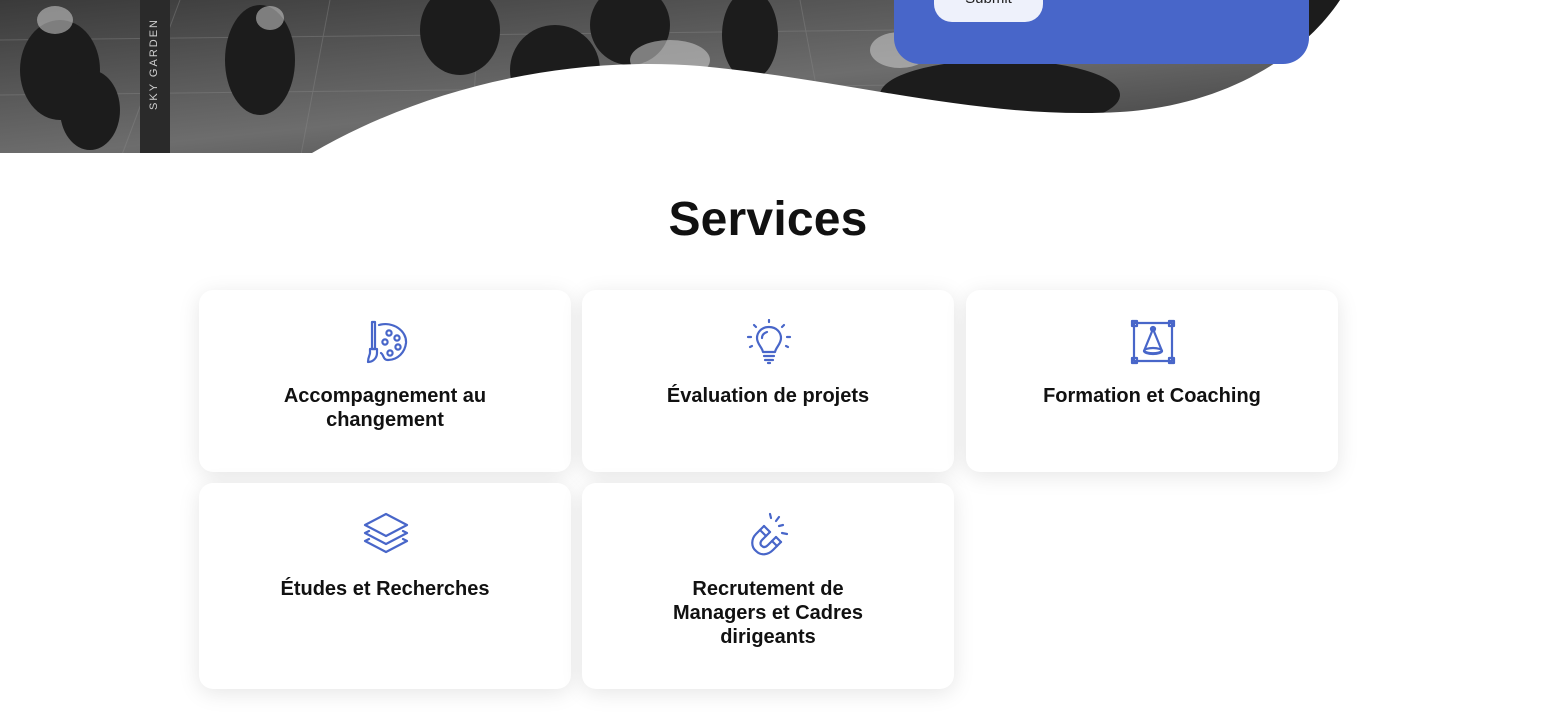 This screenshot has height=724, width=1550. What do you see at coordinates (1101, 32) in the screenshot?
I see `contact-form-card: Submit` at bounding box center [1101, 32].